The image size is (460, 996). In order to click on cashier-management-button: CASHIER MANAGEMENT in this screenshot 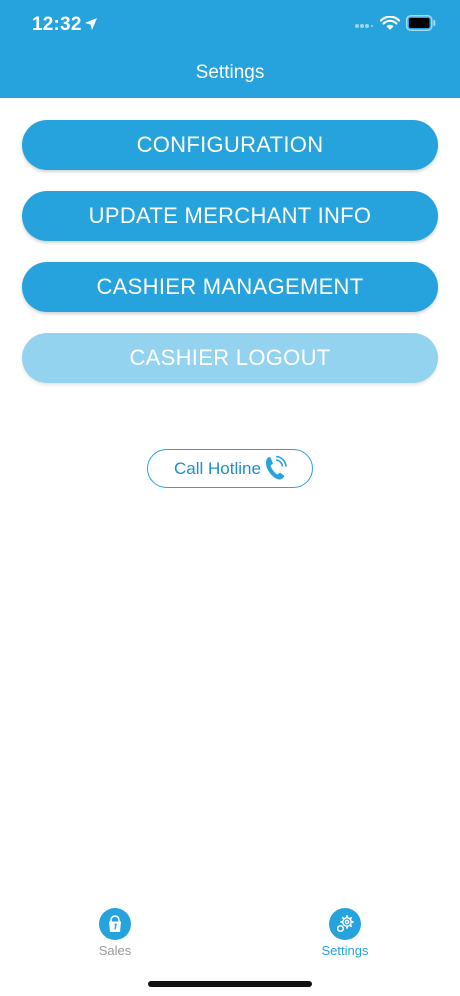, I will do `click(230, 287)`.